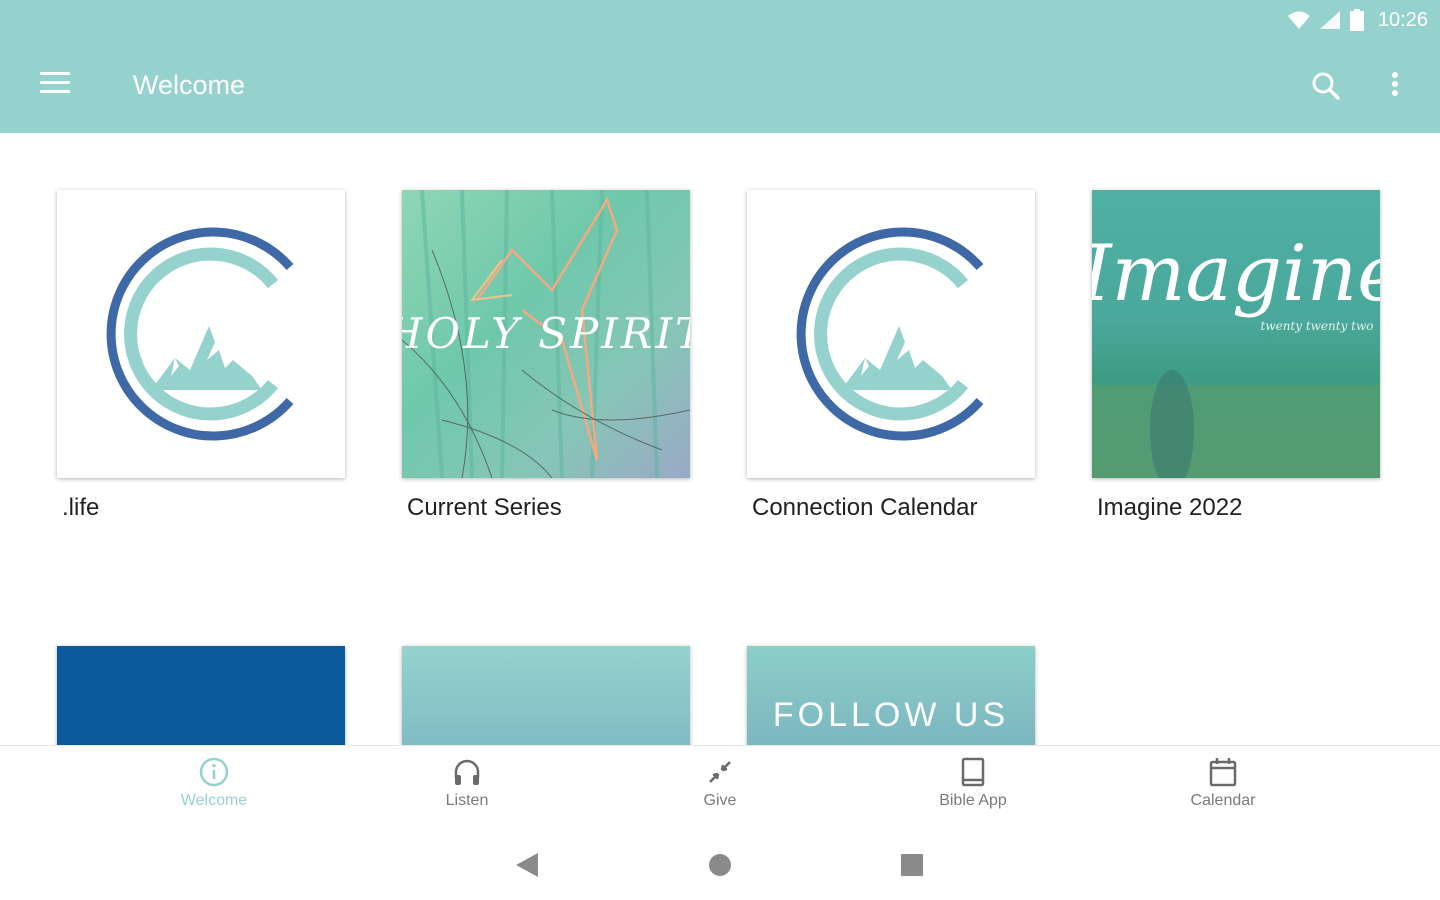 Image resolution: width=1440 pixels, height=900 pixels. Describe the element at coordinates (973, 800) in the screenshot. I see `nav-label: Bible App` at that location.